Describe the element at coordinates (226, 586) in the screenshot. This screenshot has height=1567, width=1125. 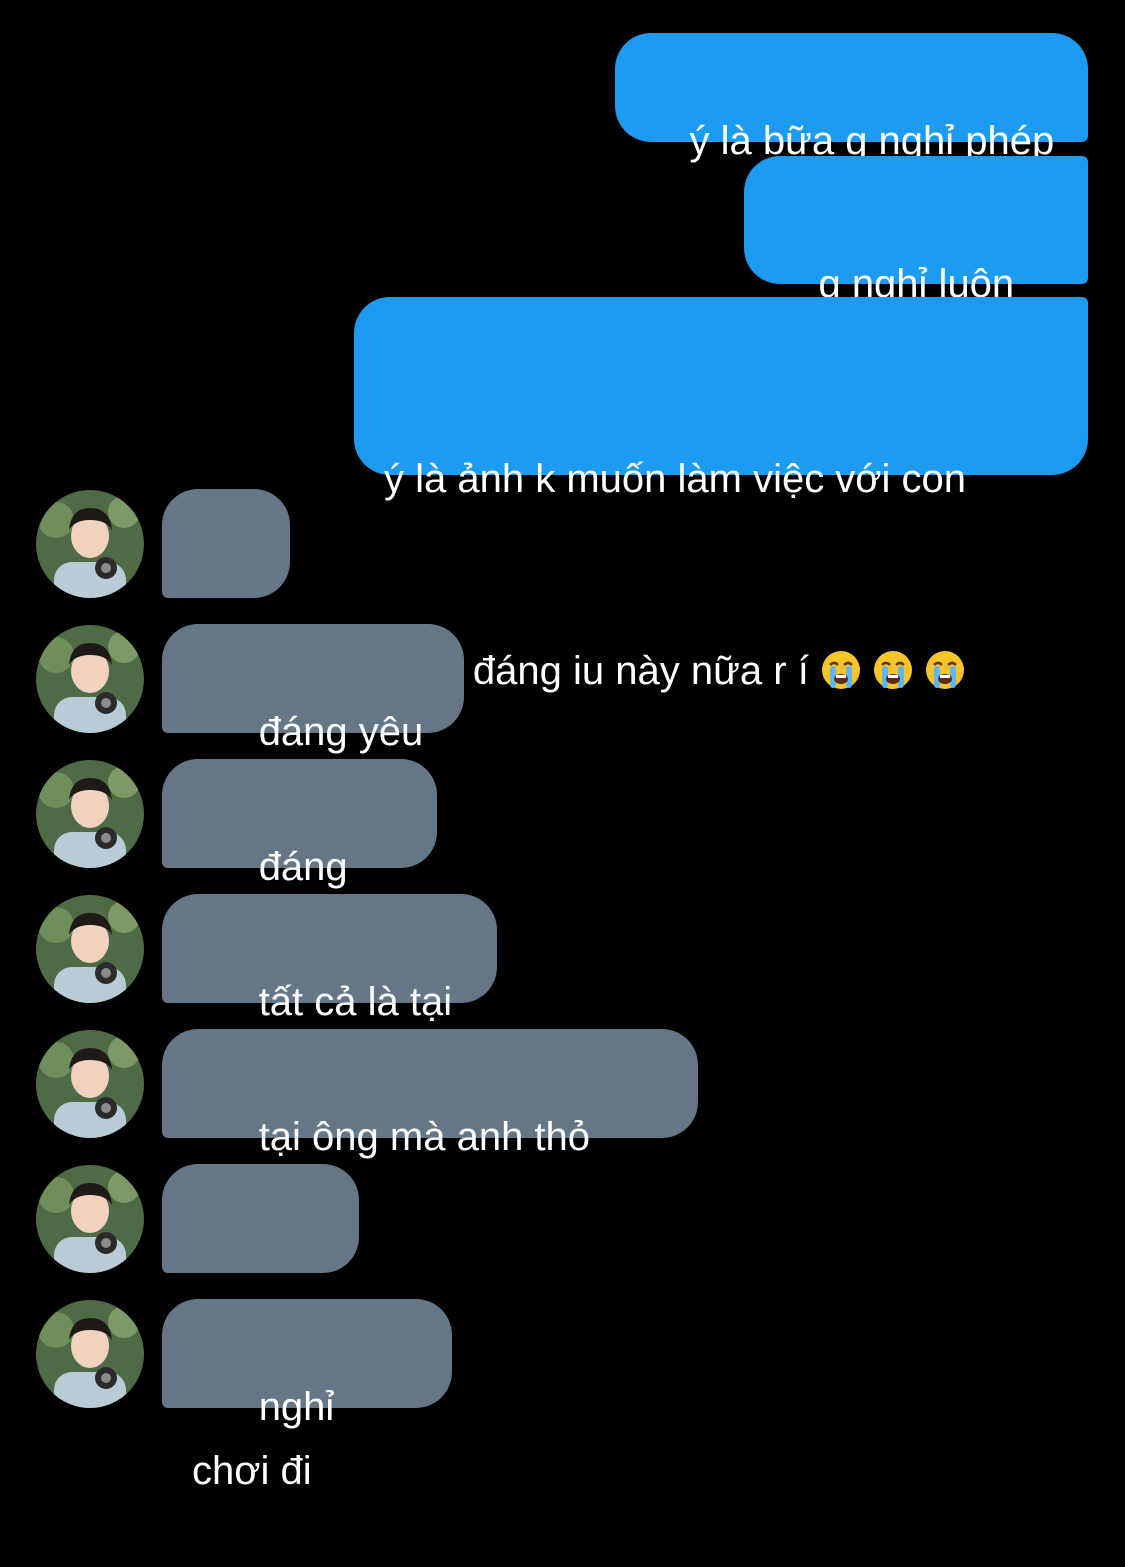
I see `incoming-message: vcl` at that location.